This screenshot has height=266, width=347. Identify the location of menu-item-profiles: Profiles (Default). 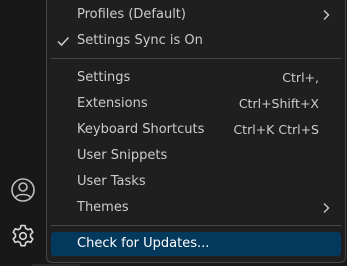
(196, 15).